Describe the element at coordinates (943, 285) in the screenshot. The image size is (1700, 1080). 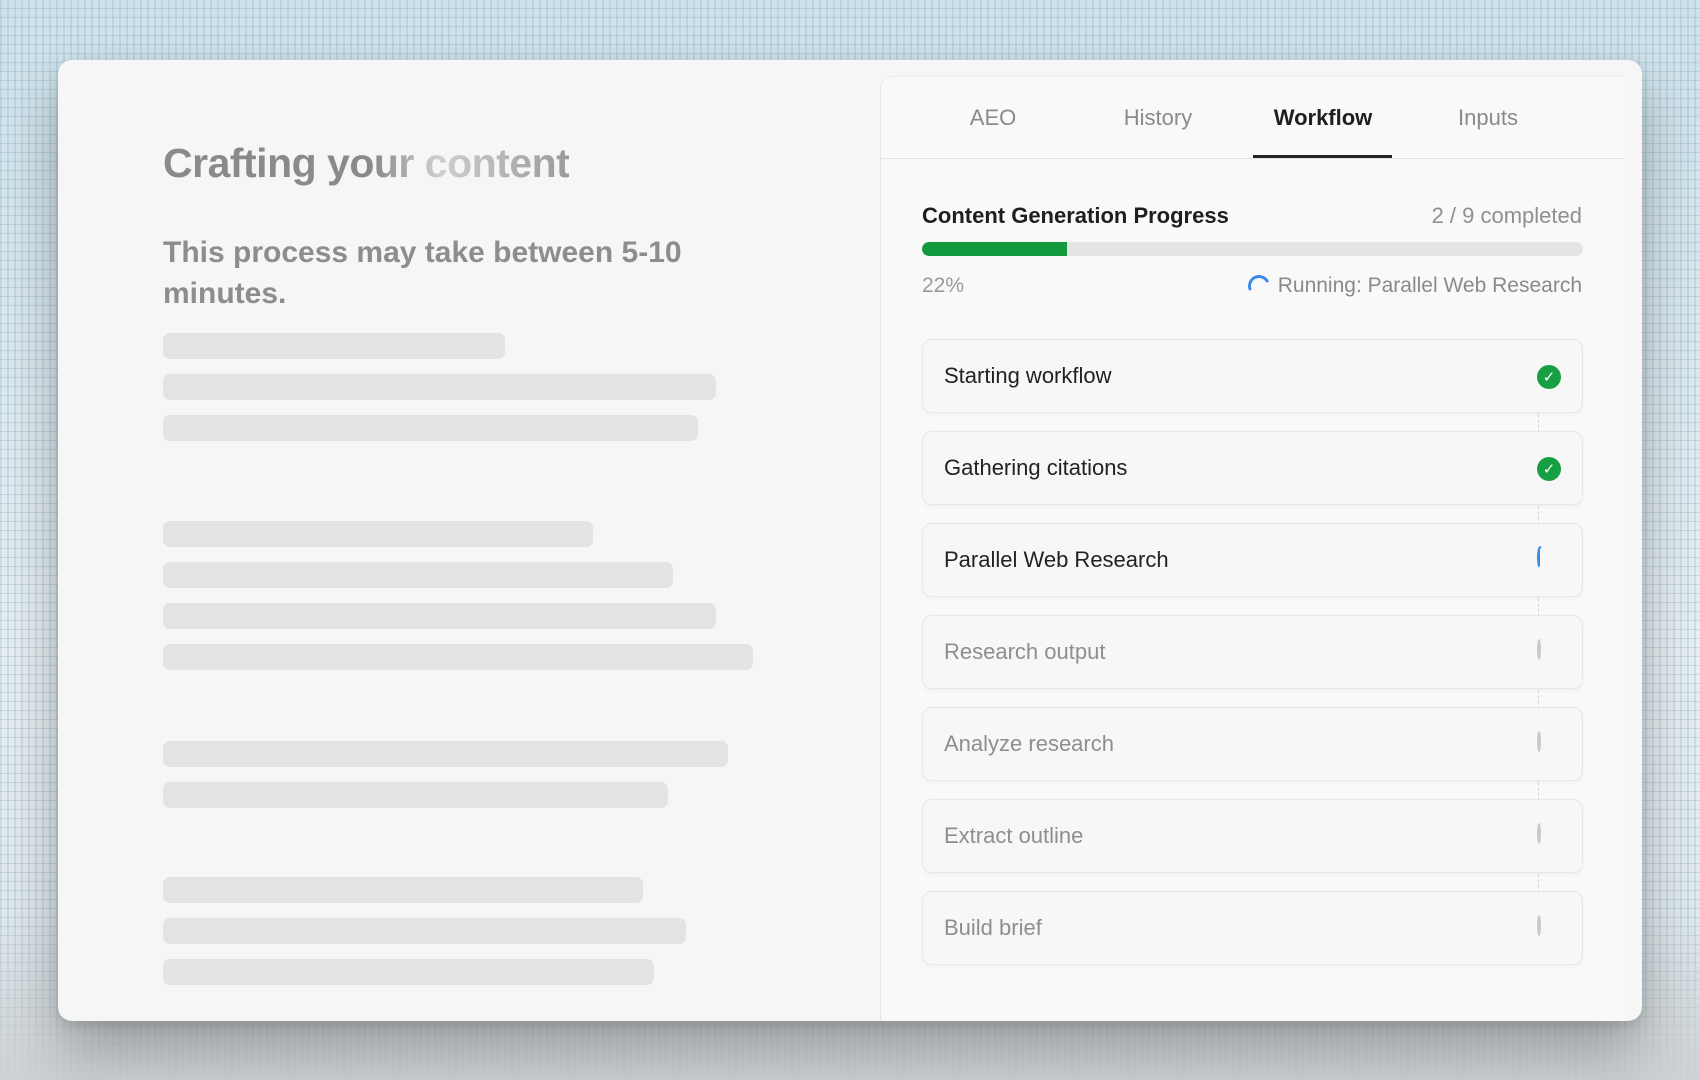
I see `progress-percent: 22%` at that location.